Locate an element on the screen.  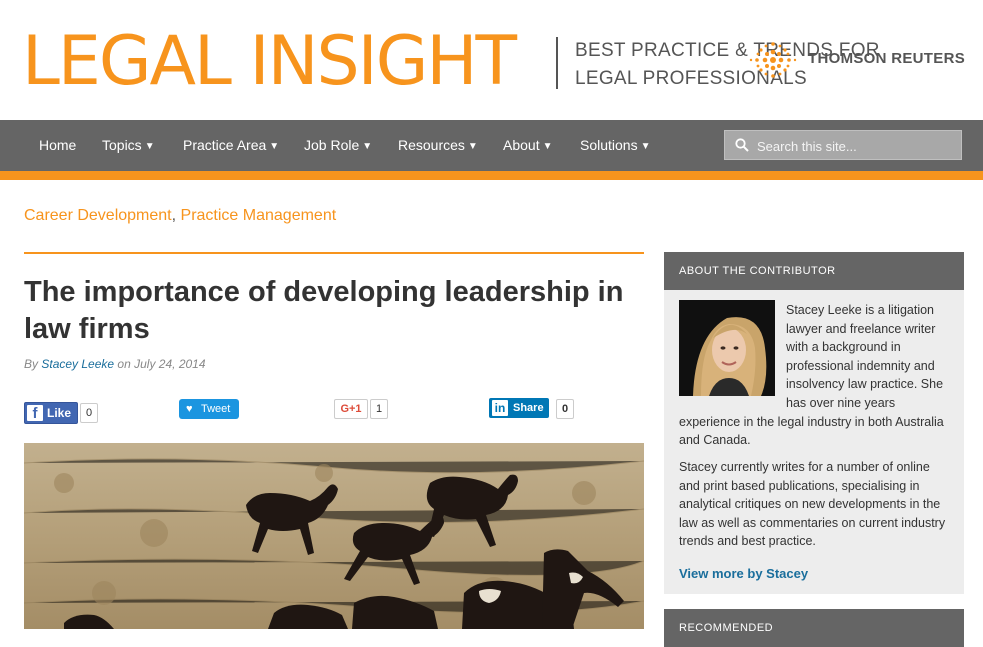
search-icon is located at coordinates (742, 145).